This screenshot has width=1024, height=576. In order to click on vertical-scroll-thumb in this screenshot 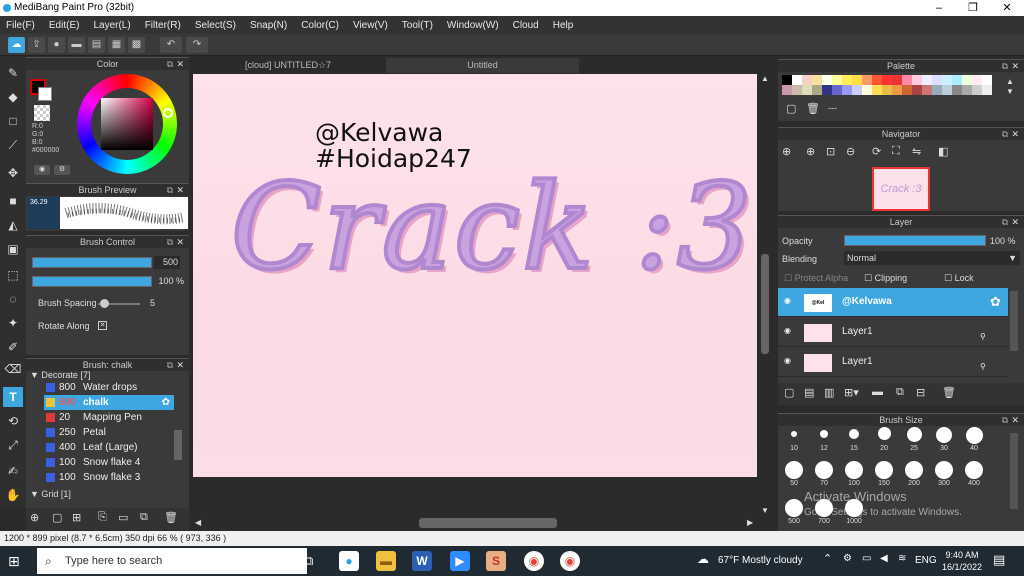, I will do `click(765, 304)`.